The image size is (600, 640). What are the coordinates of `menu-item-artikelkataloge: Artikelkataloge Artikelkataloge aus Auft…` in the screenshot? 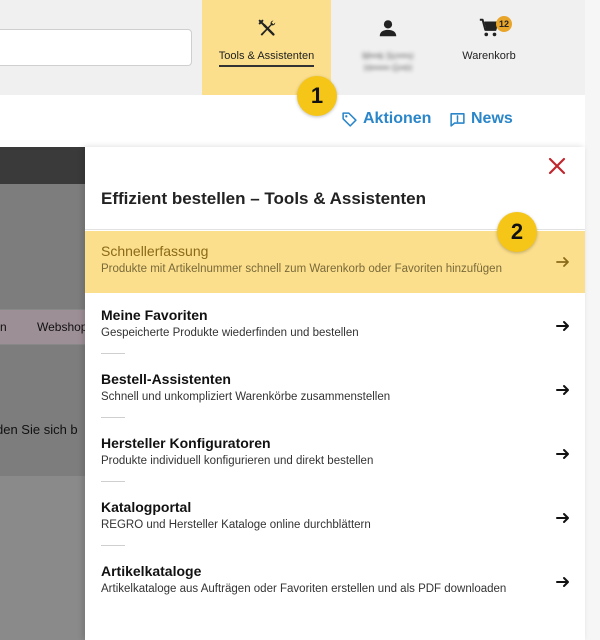 It's located at (335, 582).